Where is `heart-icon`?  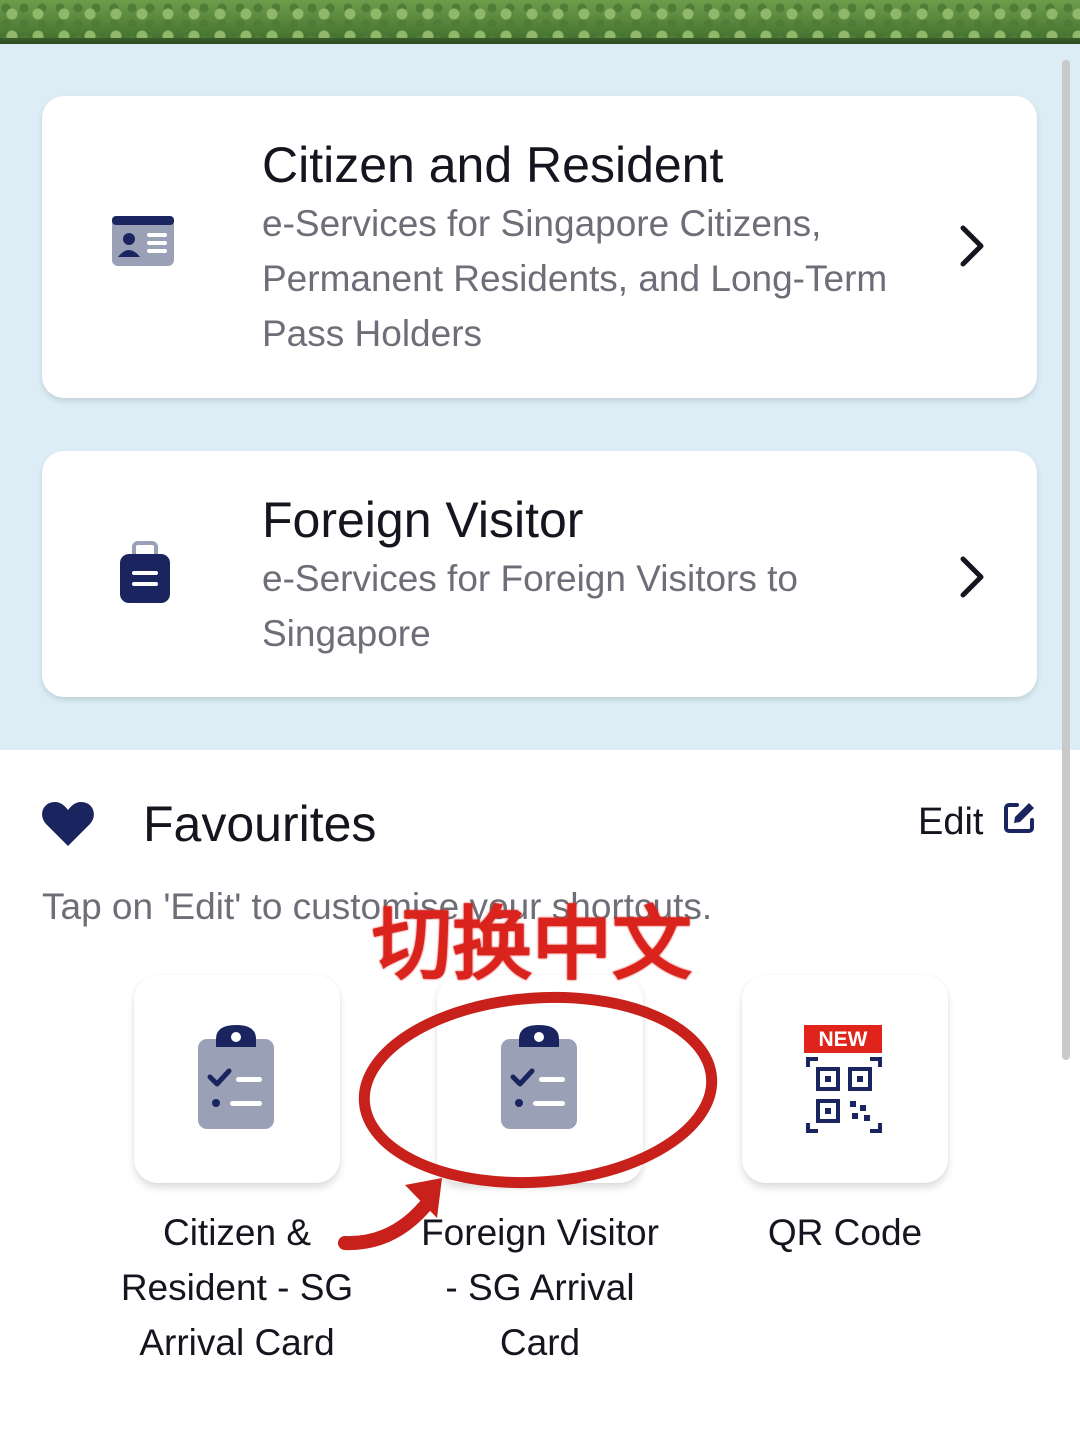
heart-icon is located at coordinates (68, 826).